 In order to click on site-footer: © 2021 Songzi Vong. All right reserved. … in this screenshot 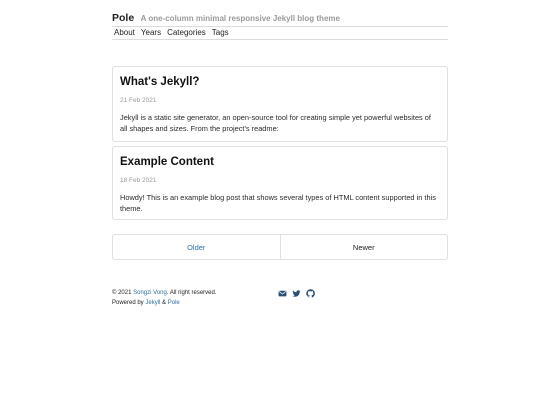, I will do `click(280, 300)`.